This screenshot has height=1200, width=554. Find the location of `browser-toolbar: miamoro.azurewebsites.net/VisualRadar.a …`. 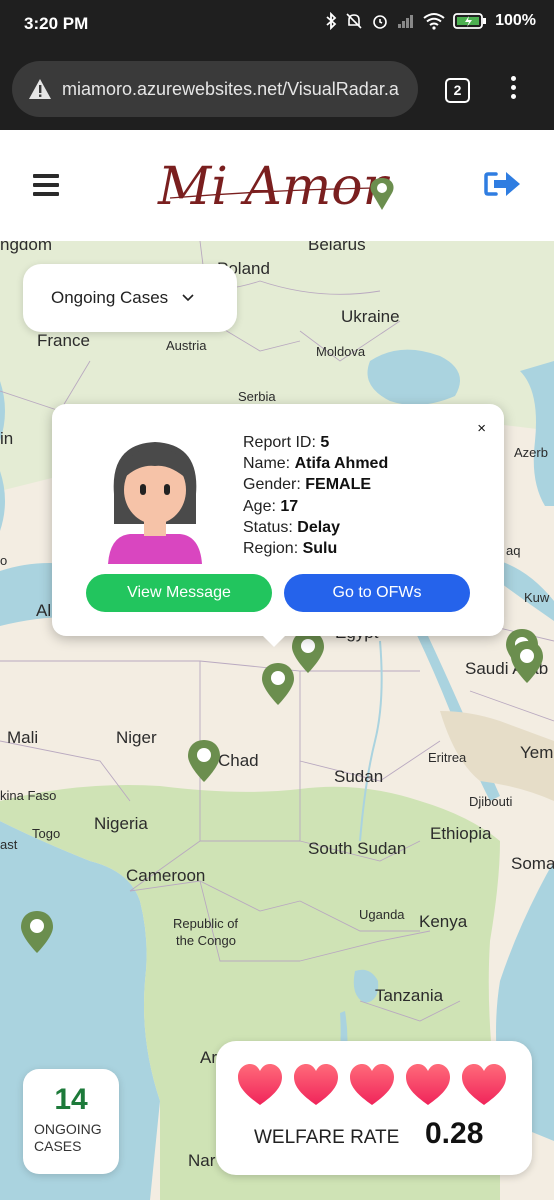

browser-toolbar: miamoro.azurewebsites.net/VisualRadar.a … is located at coordinates (277, 91).